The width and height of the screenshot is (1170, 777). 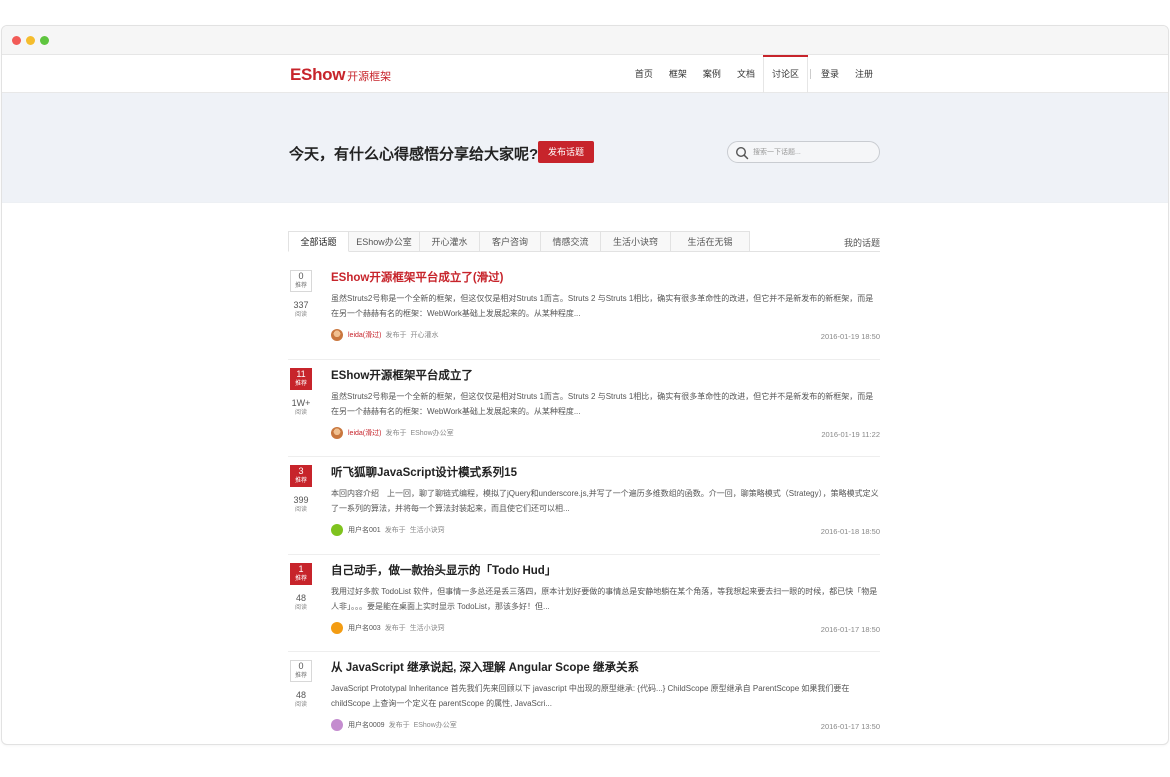 I want to click on nav-docs: 文档, so click(x=746, y=74).